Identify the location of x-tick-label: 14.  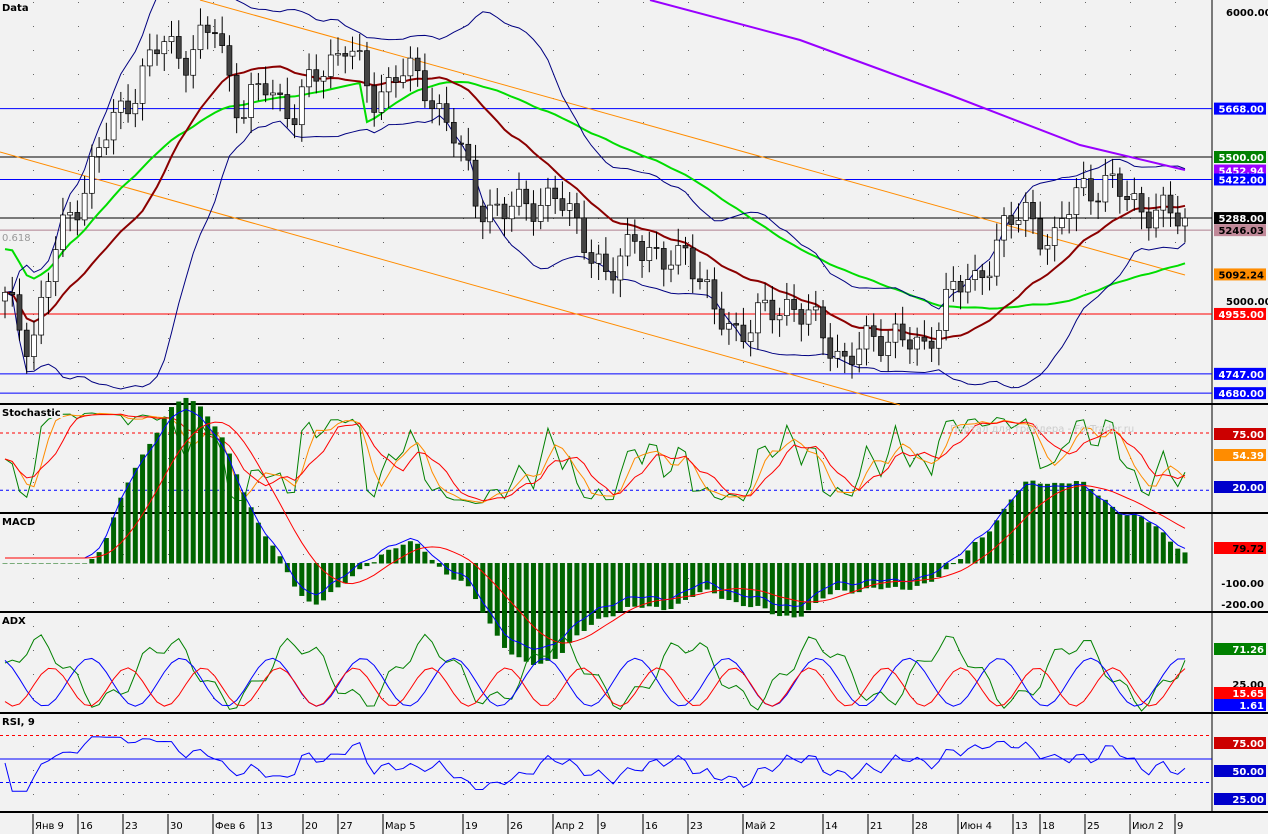
(831, 826).